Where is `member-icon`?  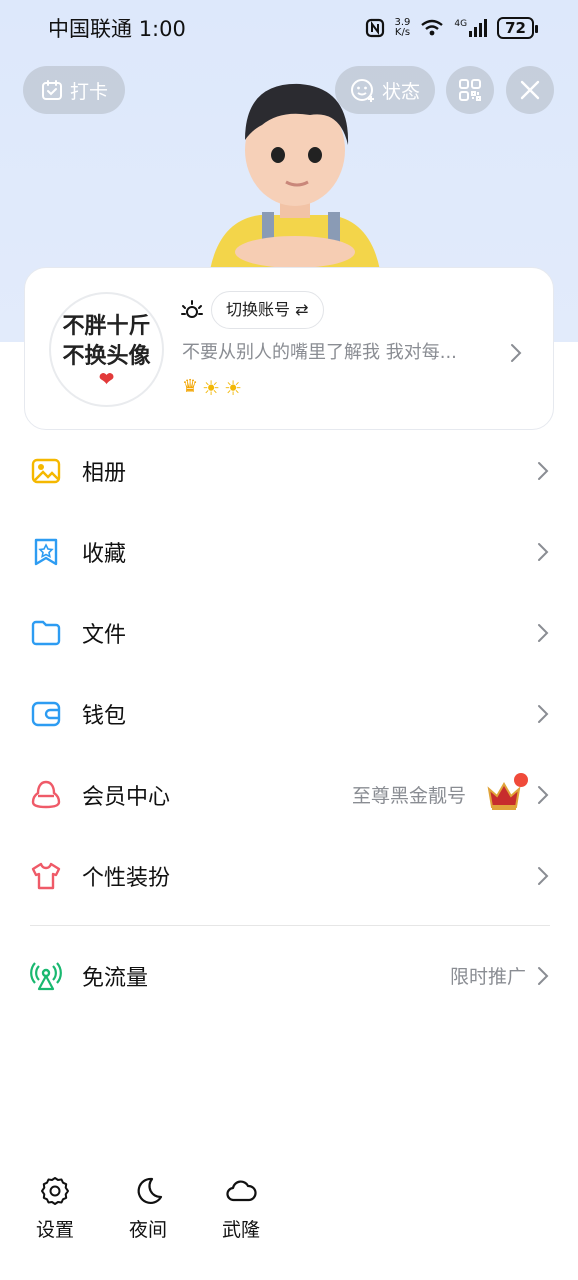
member-icon is located at coordinates (46, 794).